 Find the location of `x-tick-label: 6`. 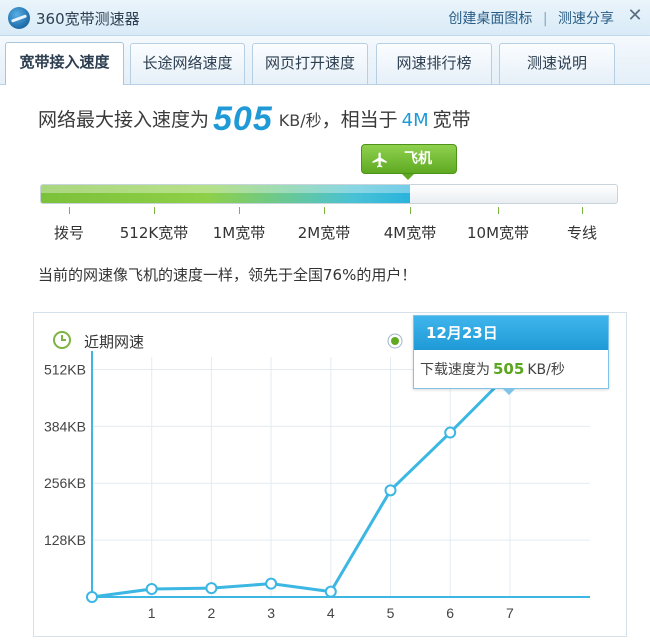

x-tick-label: 6 is located at coordinates (450, 613).